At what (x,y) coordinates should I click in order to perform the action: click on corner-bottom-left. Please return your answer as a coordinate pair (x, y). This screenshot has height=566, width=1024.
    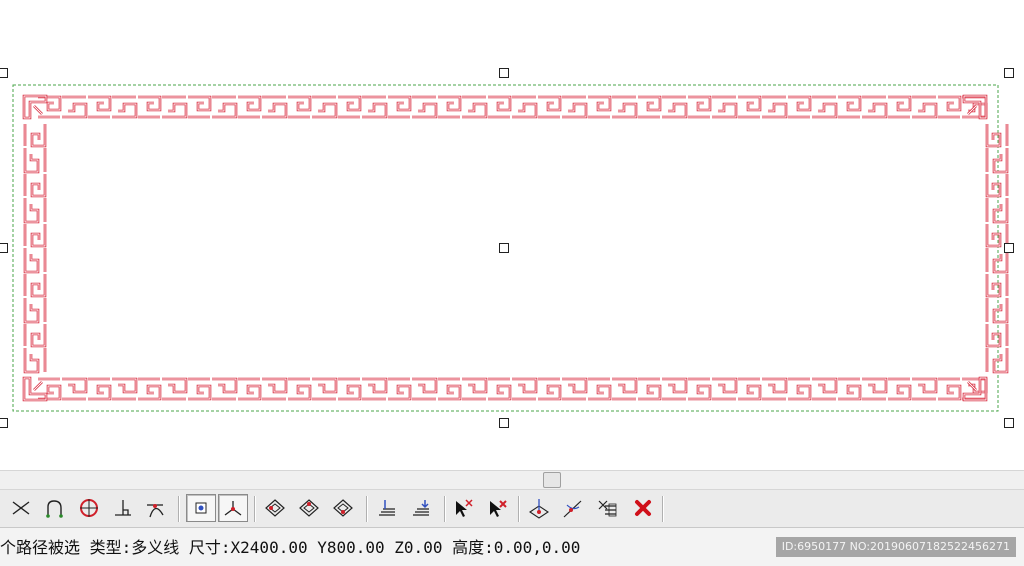
    Looking at the image, I should click on (35, 389).